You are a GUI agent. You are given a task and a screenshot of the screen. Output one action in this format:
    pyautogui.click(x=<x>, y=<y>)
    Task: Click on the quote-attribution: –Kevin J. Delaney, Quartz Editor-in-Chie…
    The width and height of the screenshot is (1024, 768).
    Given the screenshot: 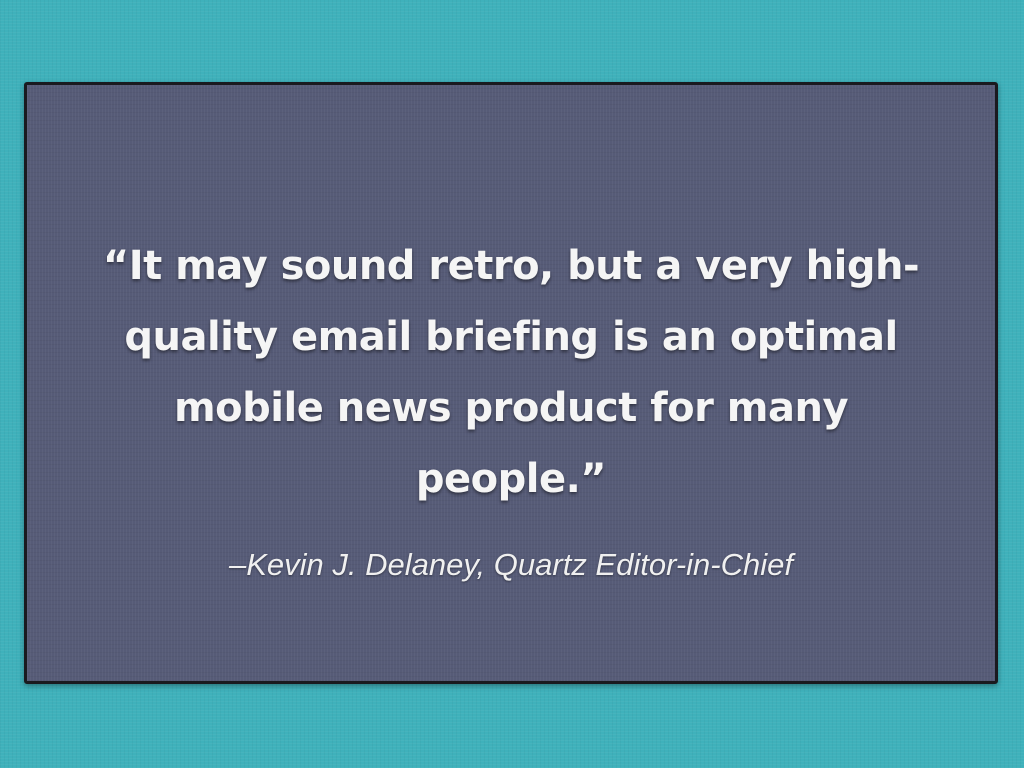 What is the action you would take?
    pyautogui.click(x=511, y=564)
    